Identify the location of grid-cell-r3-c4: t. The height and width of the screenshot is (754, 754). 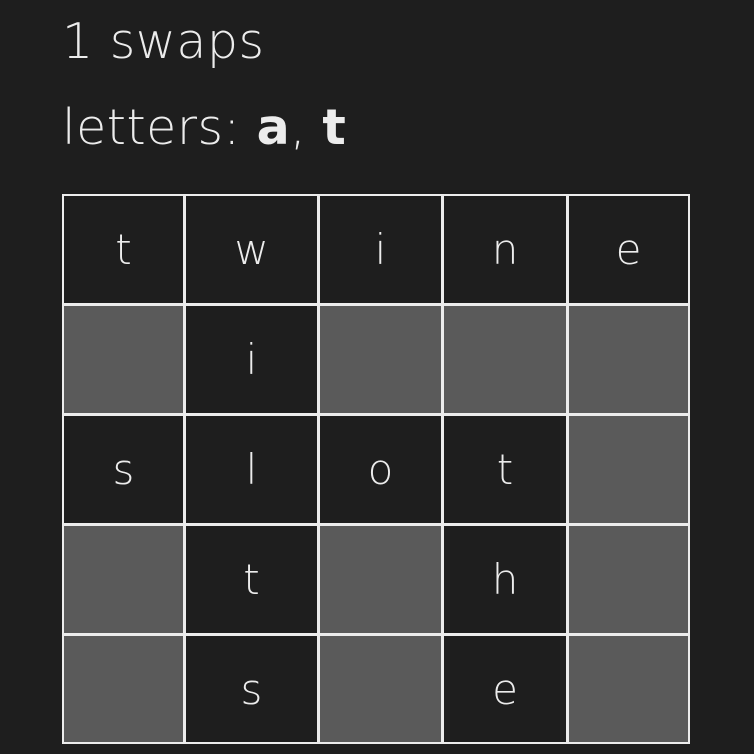
(505, 469).